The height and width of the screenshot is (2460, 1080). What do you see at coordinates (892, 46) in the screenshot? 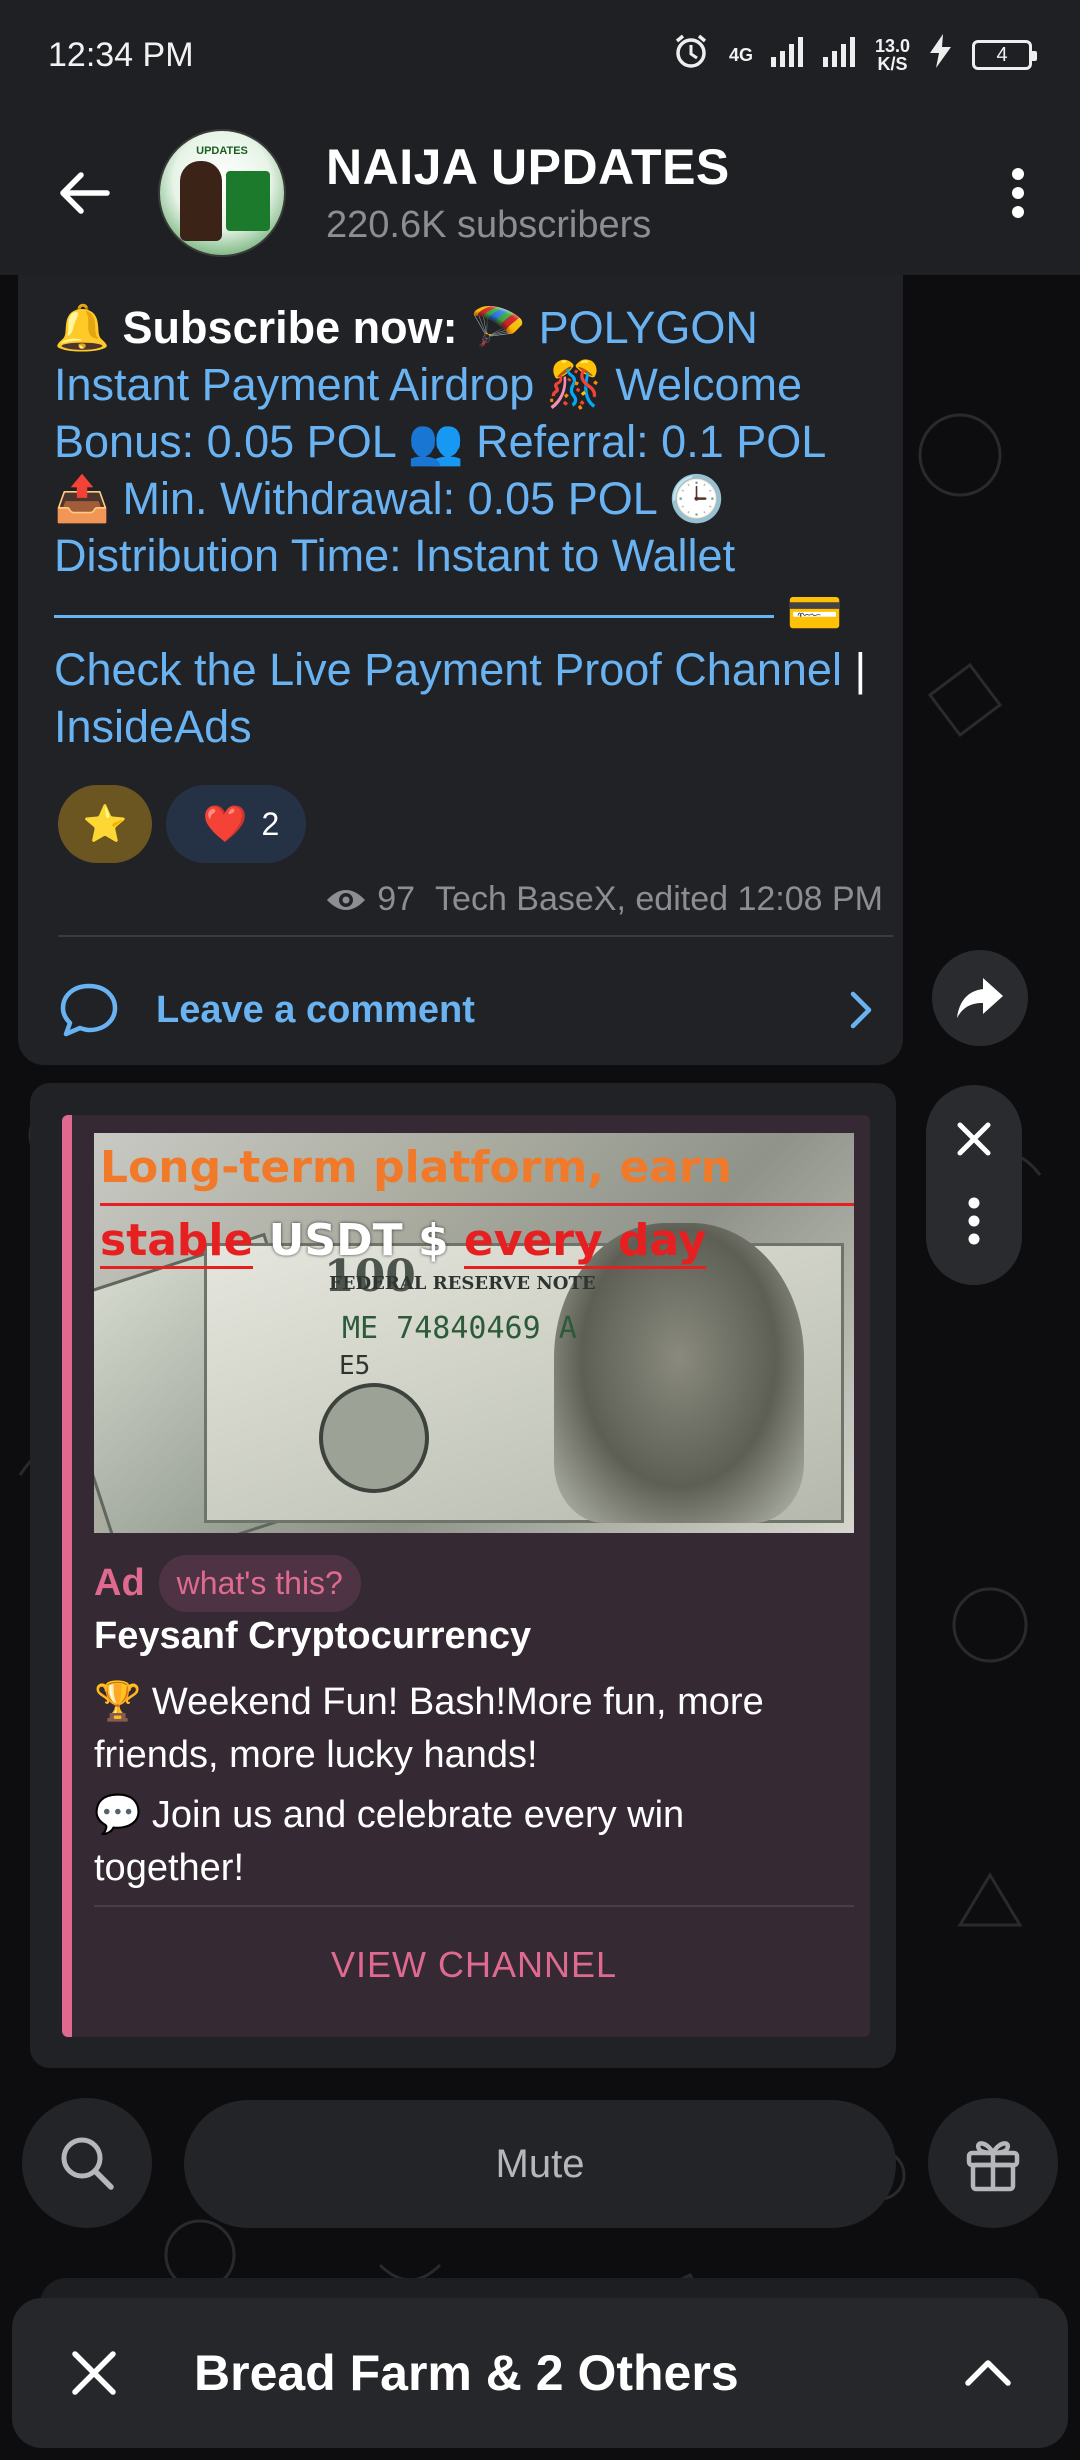
I see `network-speed-value: 13.0` at bounding box center [892, 46].